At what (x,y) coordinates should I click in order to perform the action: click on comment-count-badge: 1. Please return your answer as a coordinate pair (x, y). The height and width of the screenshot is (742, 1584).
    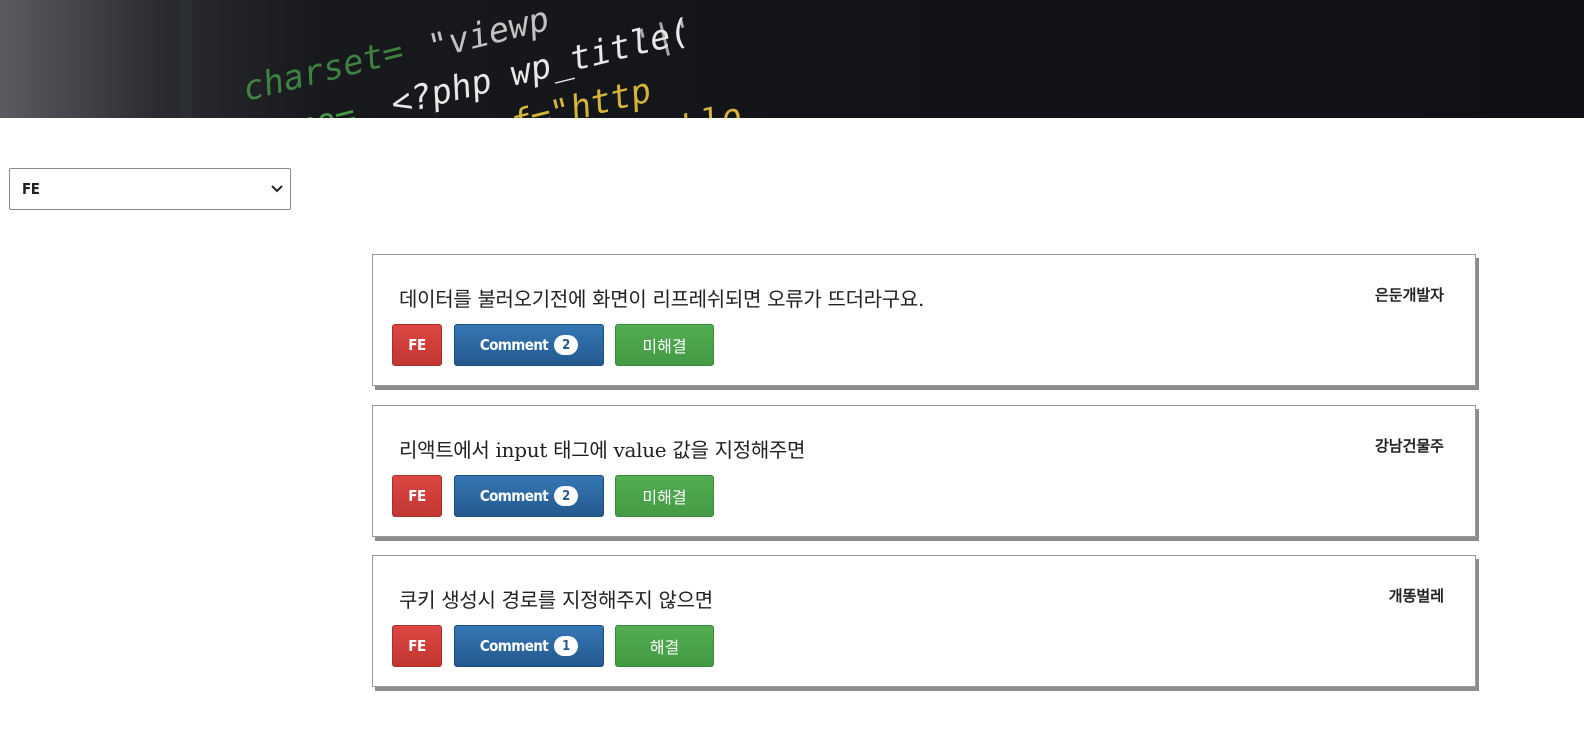
    Looking at the image, I should click on (566, 646).